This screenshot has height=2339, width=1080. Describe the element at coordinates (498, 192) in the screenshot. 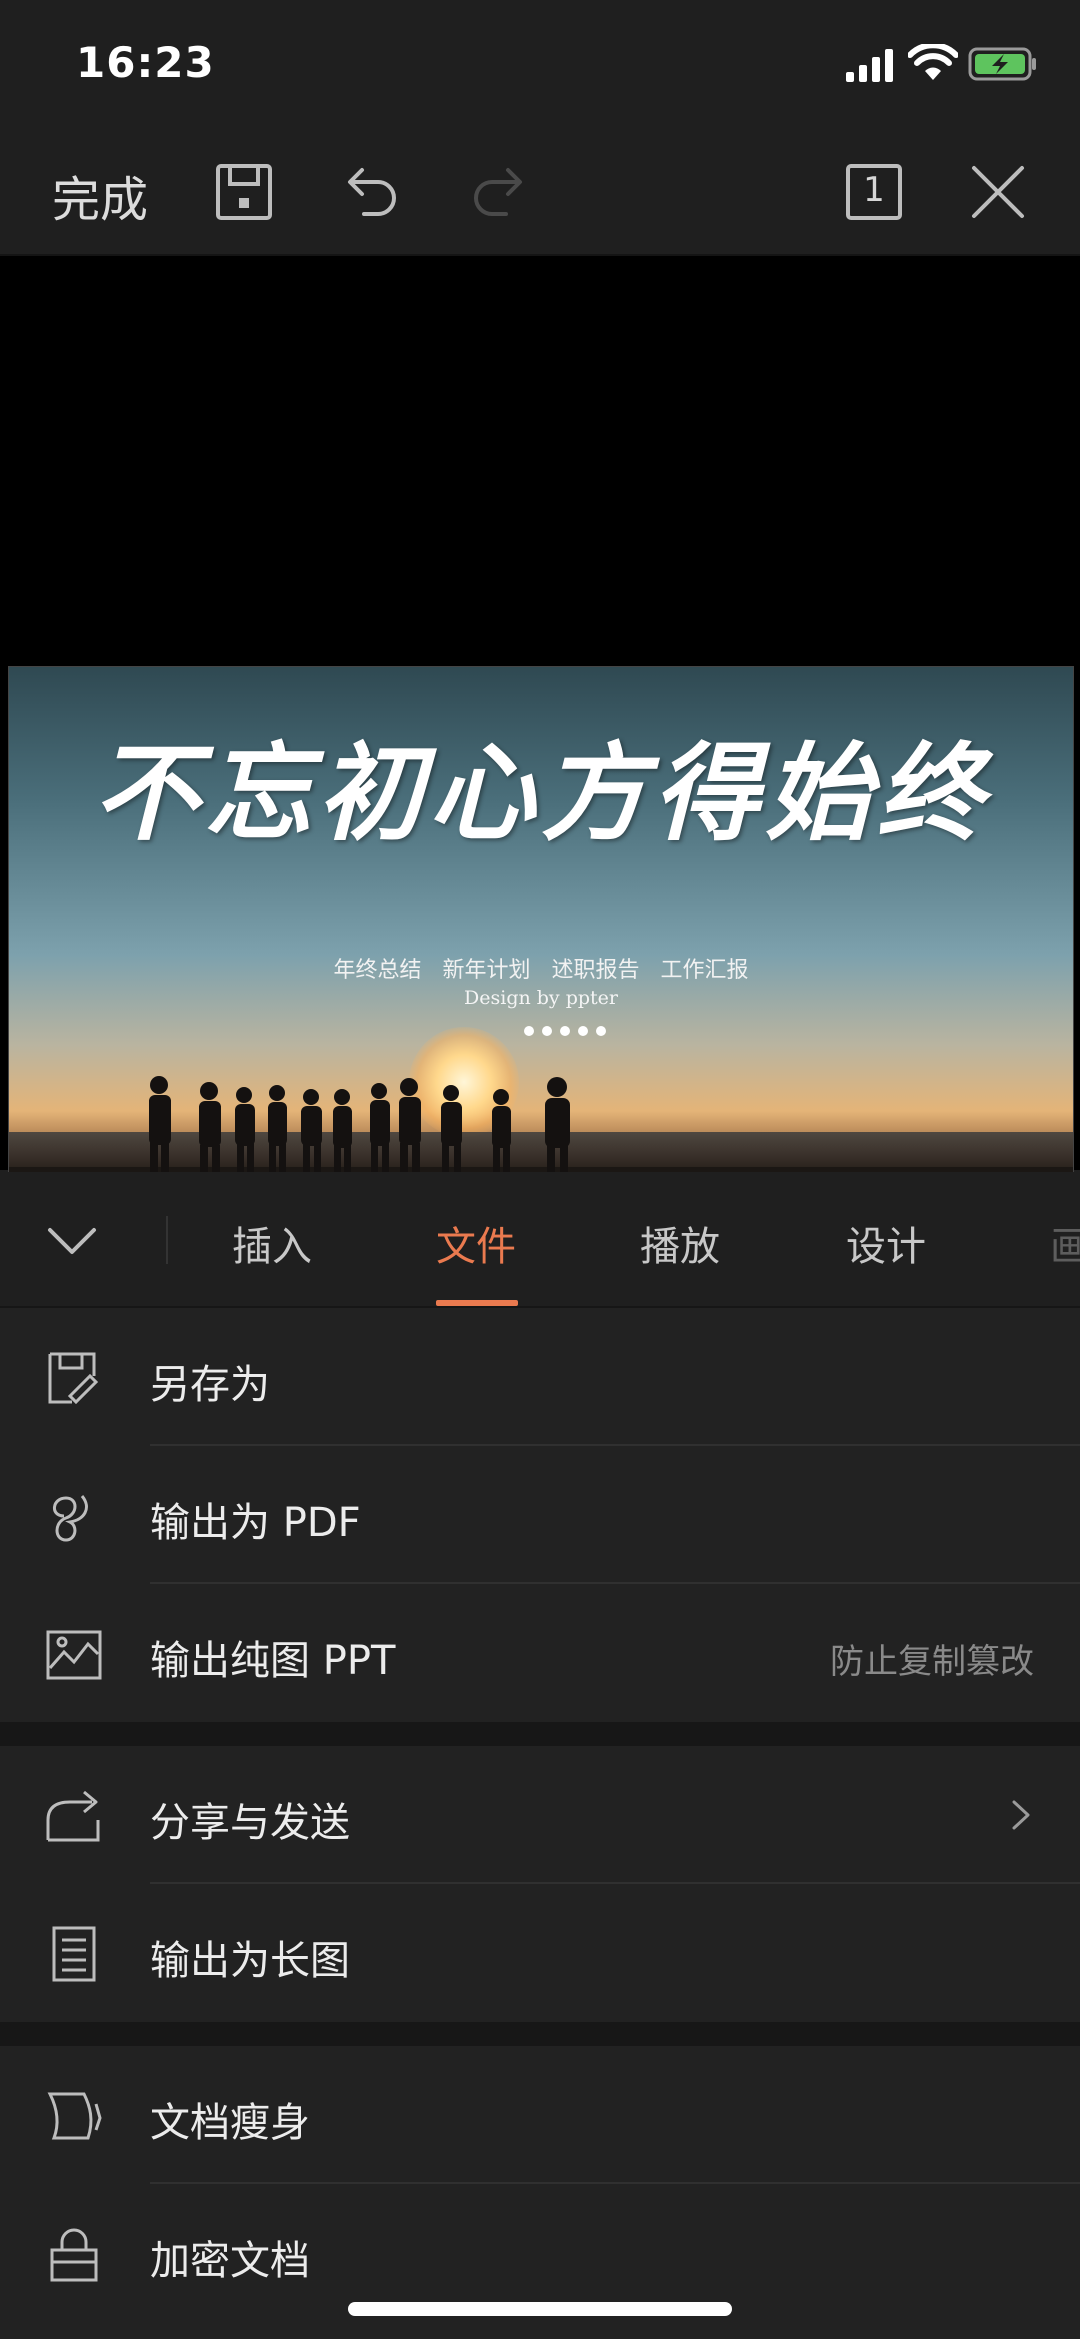

I see `redo-icon` at that location.